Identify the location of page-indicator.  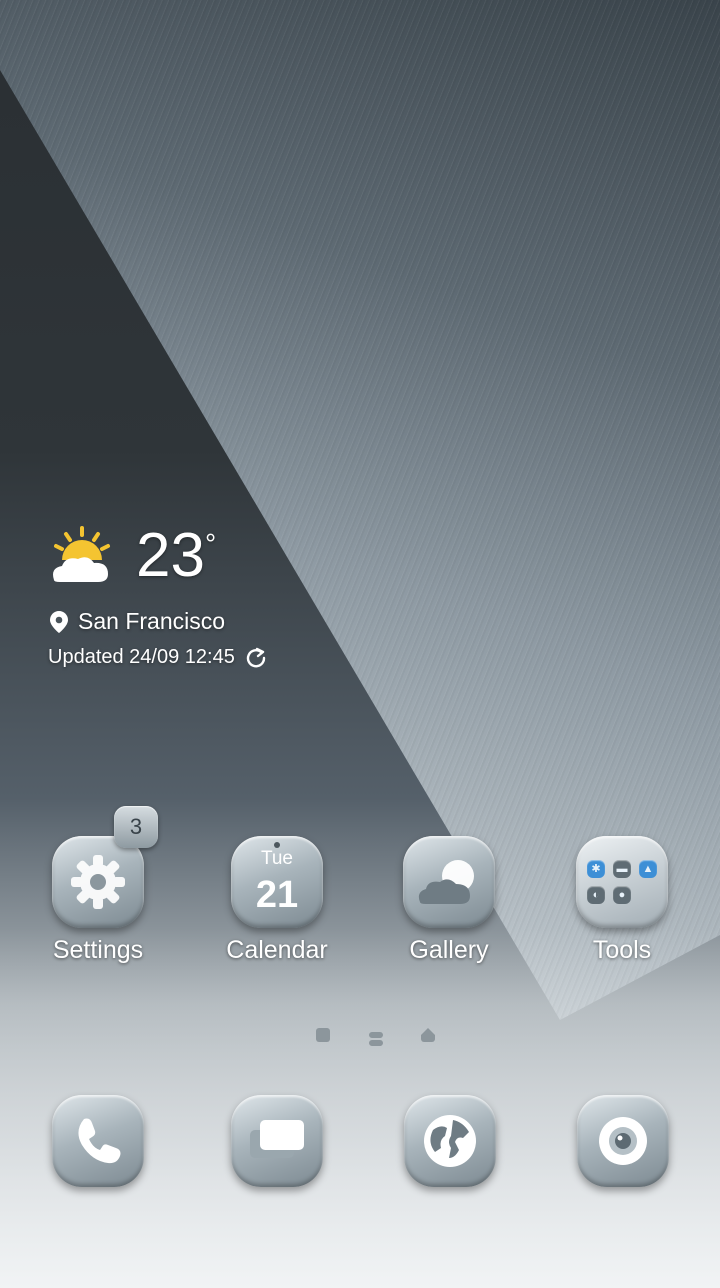
(360, 1038).